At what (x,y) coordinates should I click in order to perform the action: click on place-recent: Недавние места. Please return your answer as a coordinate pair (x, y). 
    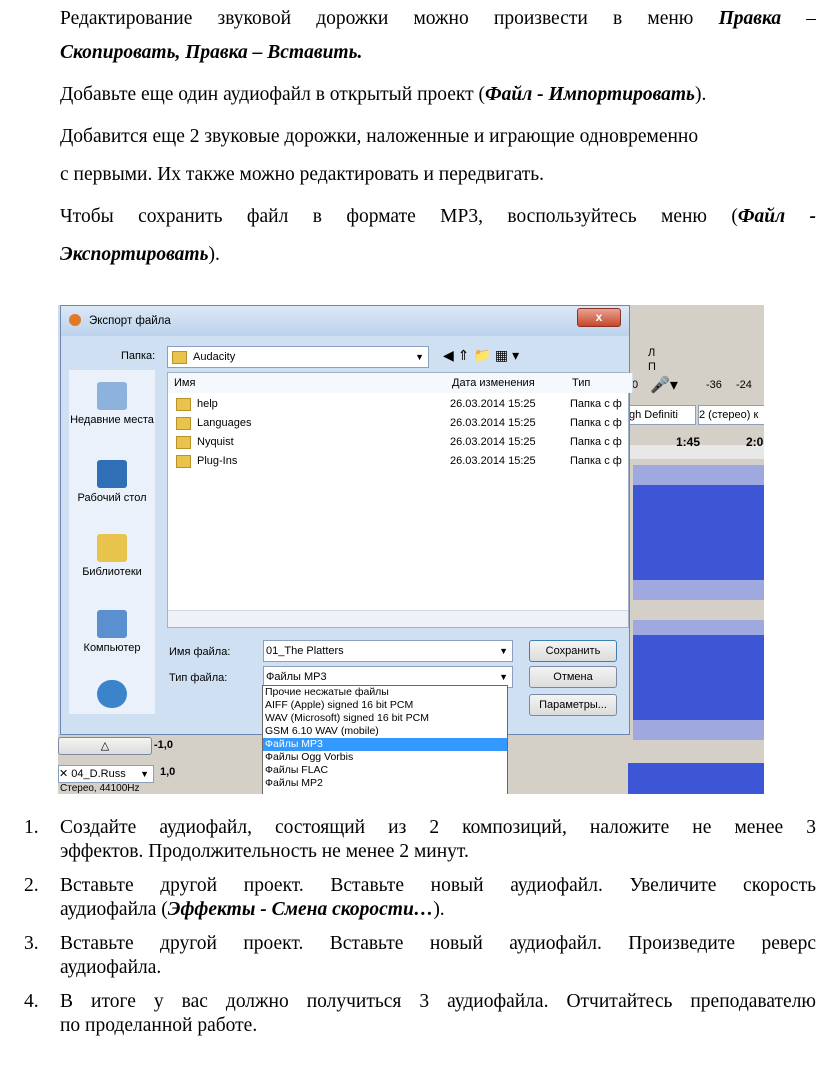
    Looking at the image, I should click on (112, 404).